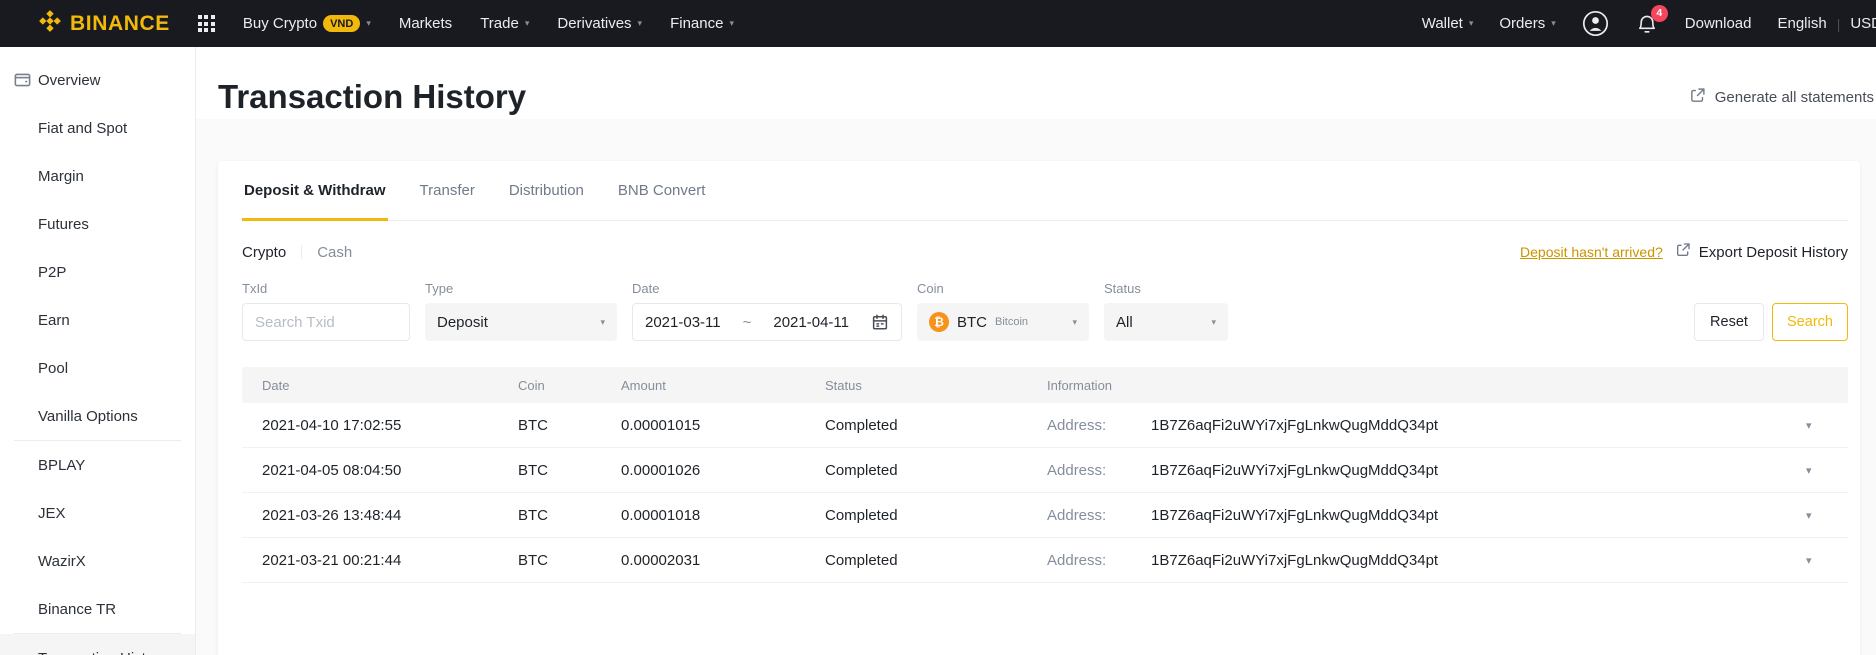  Describe the element at coordinates (646, 288) in the screenshot. I see `date-label: Date` at that location.